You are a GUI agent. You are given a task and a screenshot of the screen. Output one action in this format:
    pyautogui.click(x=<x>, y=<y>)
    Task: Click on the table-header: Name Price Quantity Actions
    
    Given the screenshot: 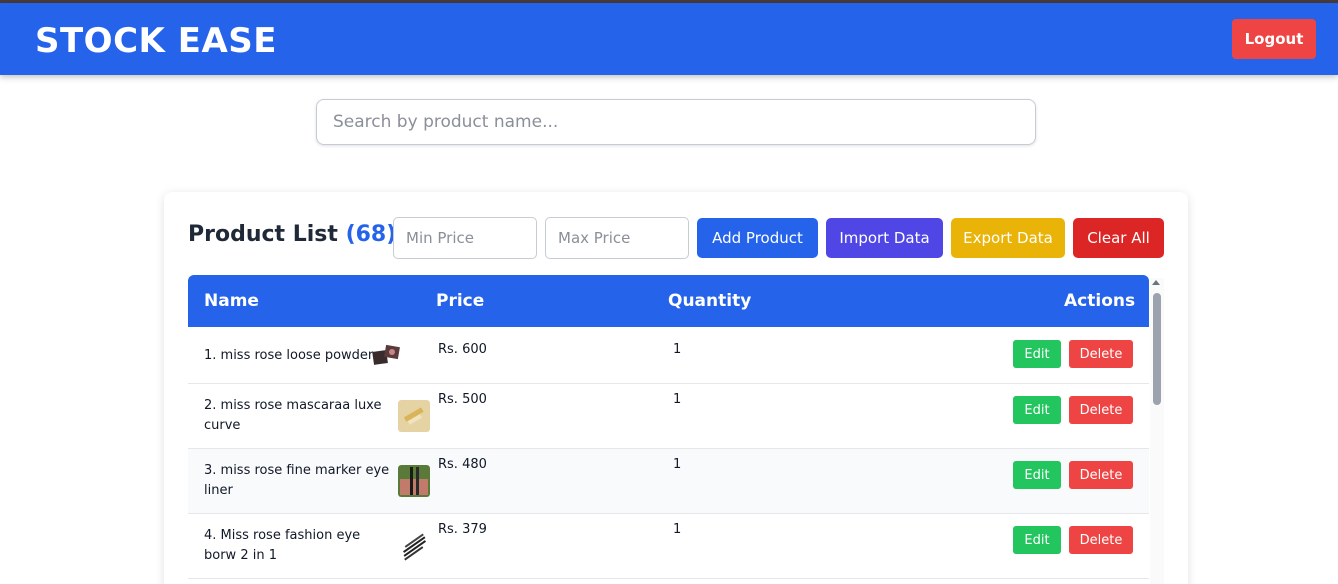 What is the action you would take?
    pyautogui.click(x=668, y=301)
    